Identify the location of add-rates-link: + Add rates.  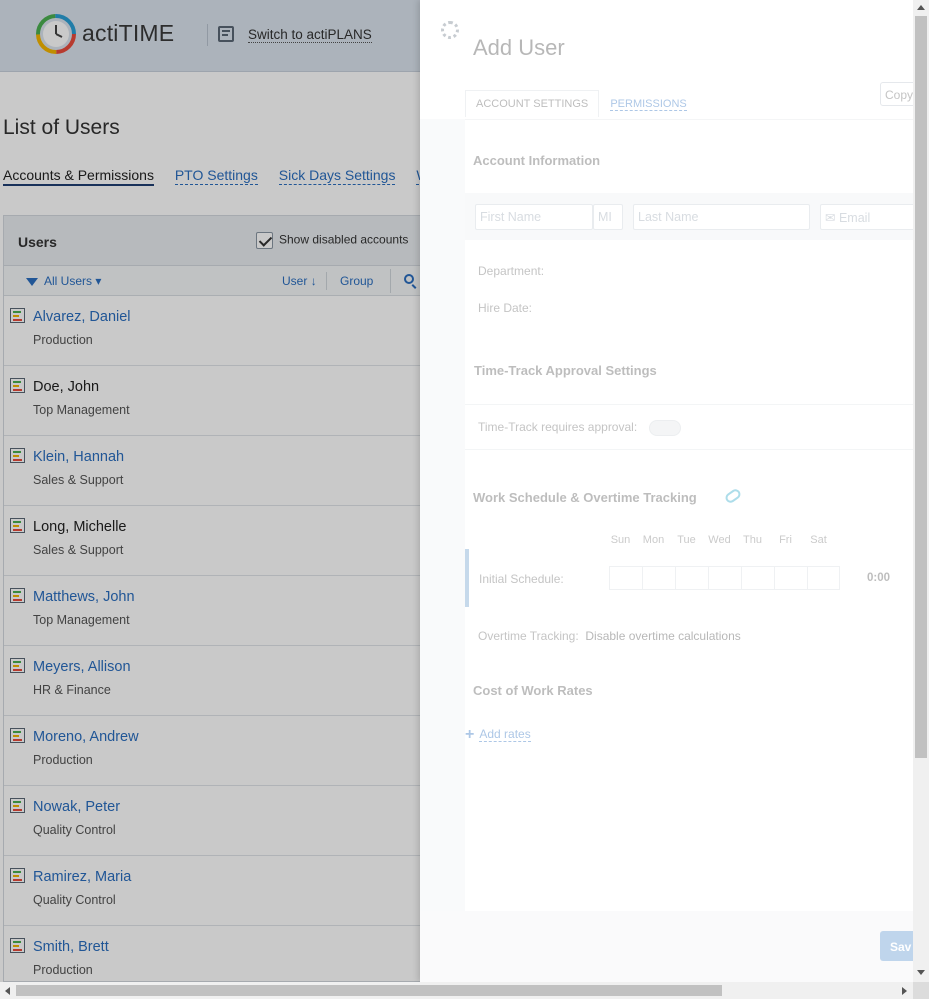
(498, 735).